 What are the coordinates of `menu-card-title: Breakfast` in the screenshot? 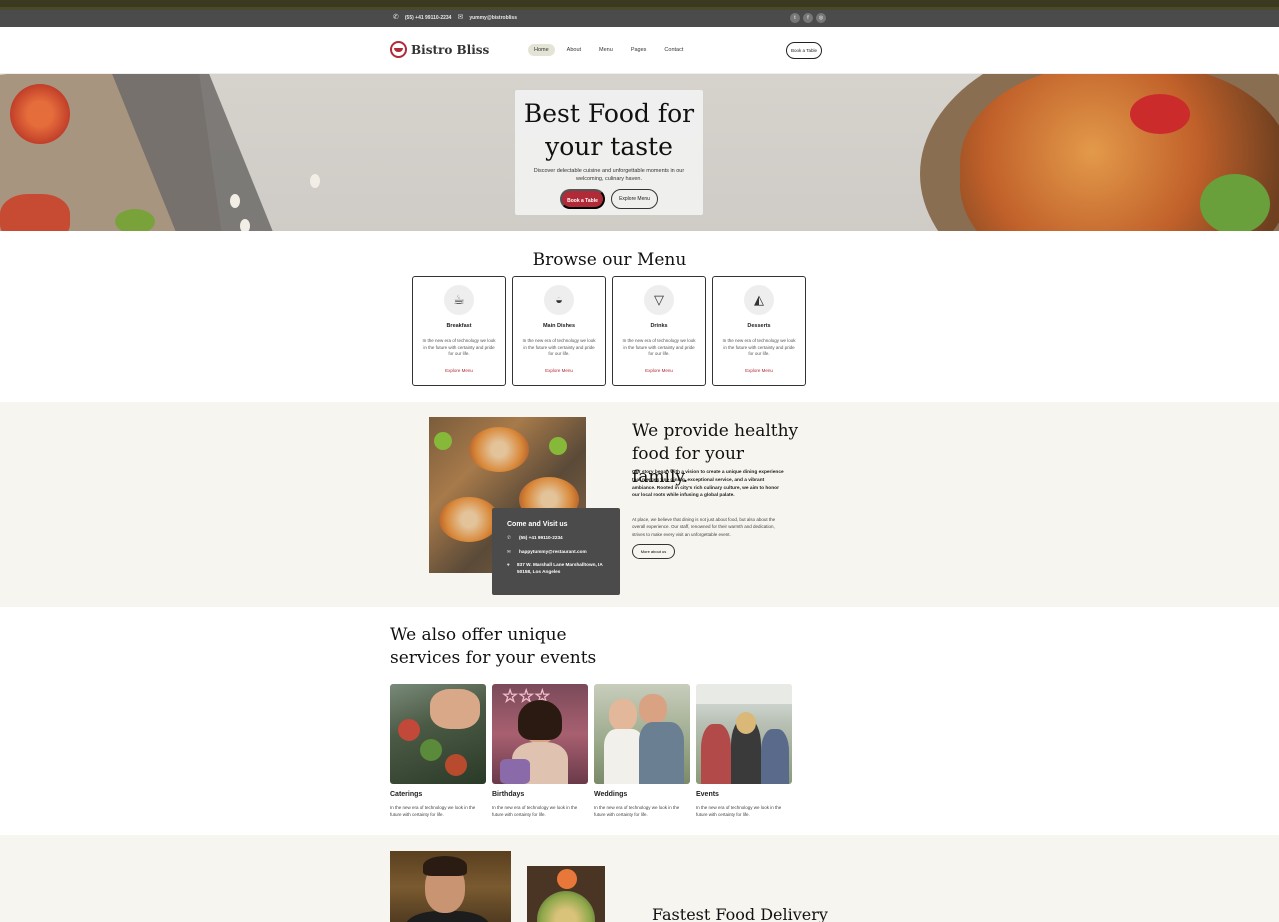 It's located at (459, 326).